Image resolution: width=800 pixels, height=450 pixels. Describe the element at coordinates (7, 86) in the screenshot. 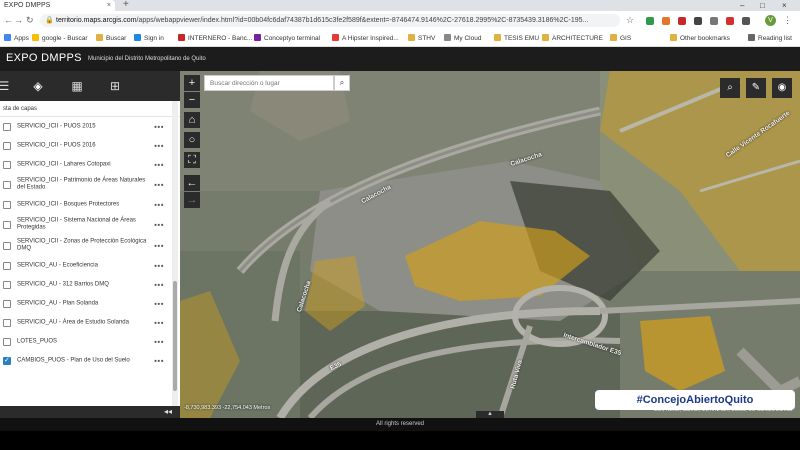

I see `menu-icon: ☰` at that location.